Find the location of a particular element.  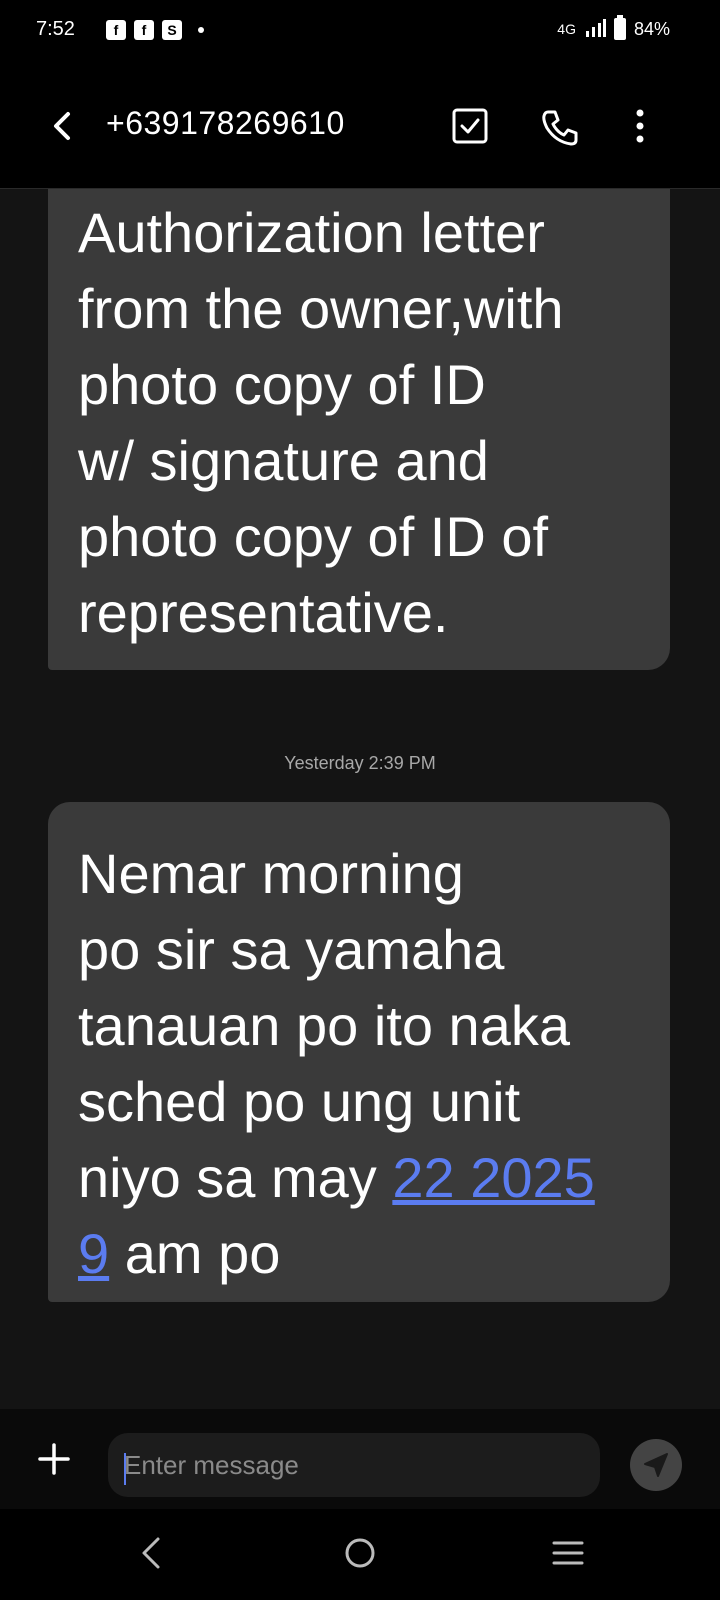

message-text-part: am po is located at coordinates (195, 1253).